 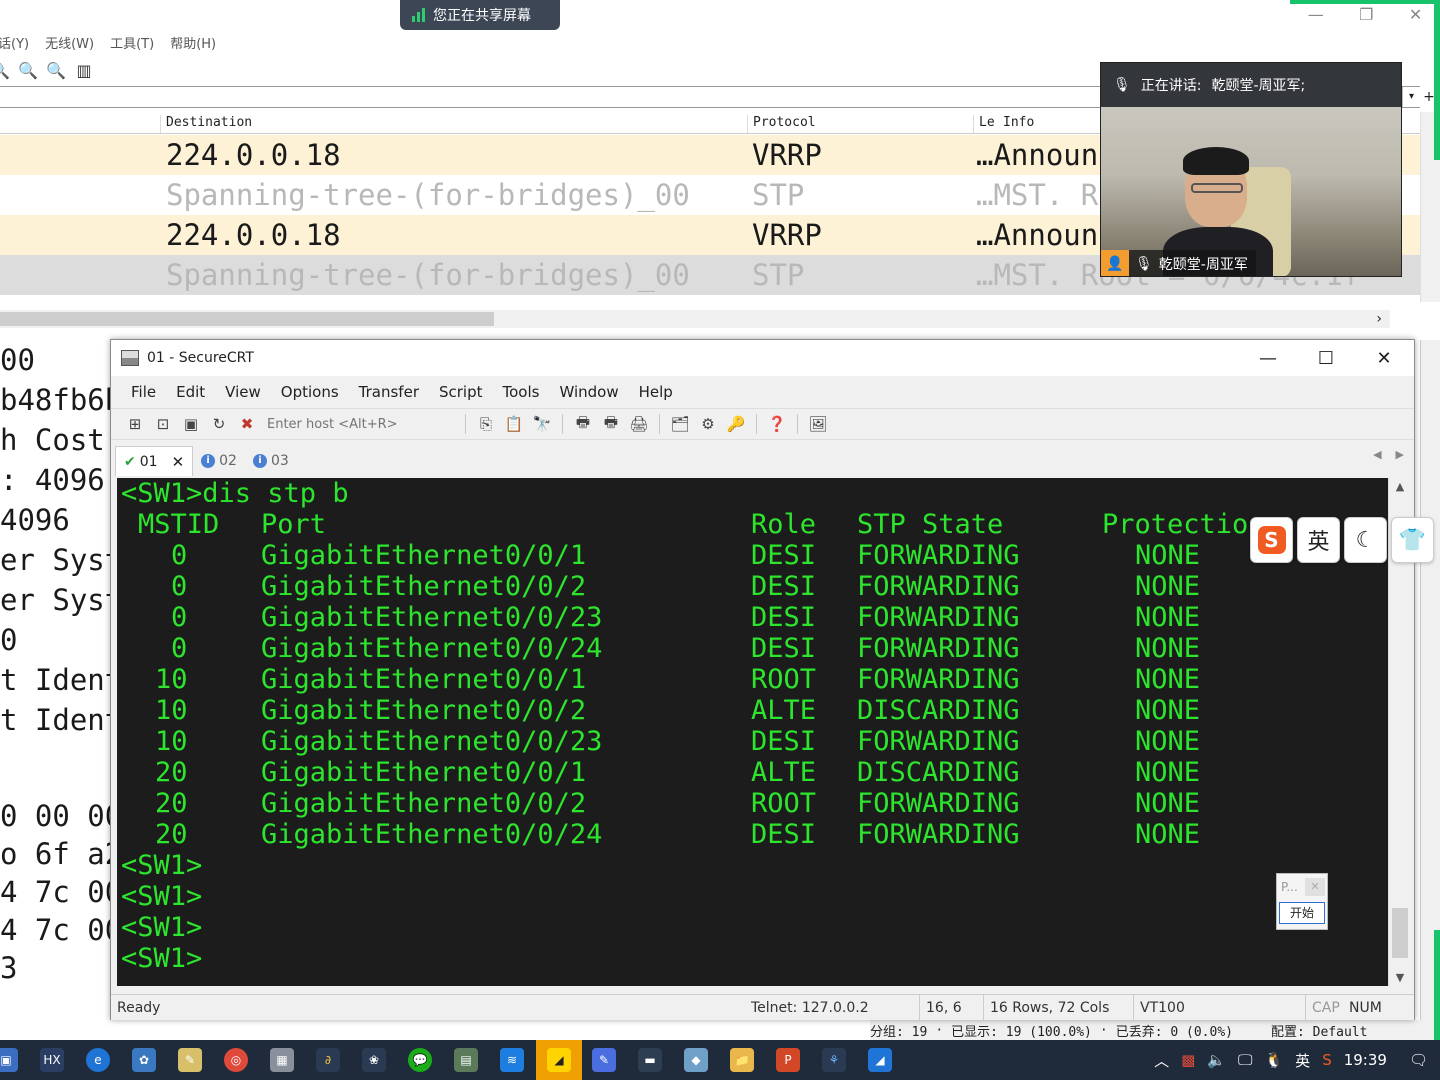 I want to click on app-tray-icon: ▩, so click(x=1188, y=1060).